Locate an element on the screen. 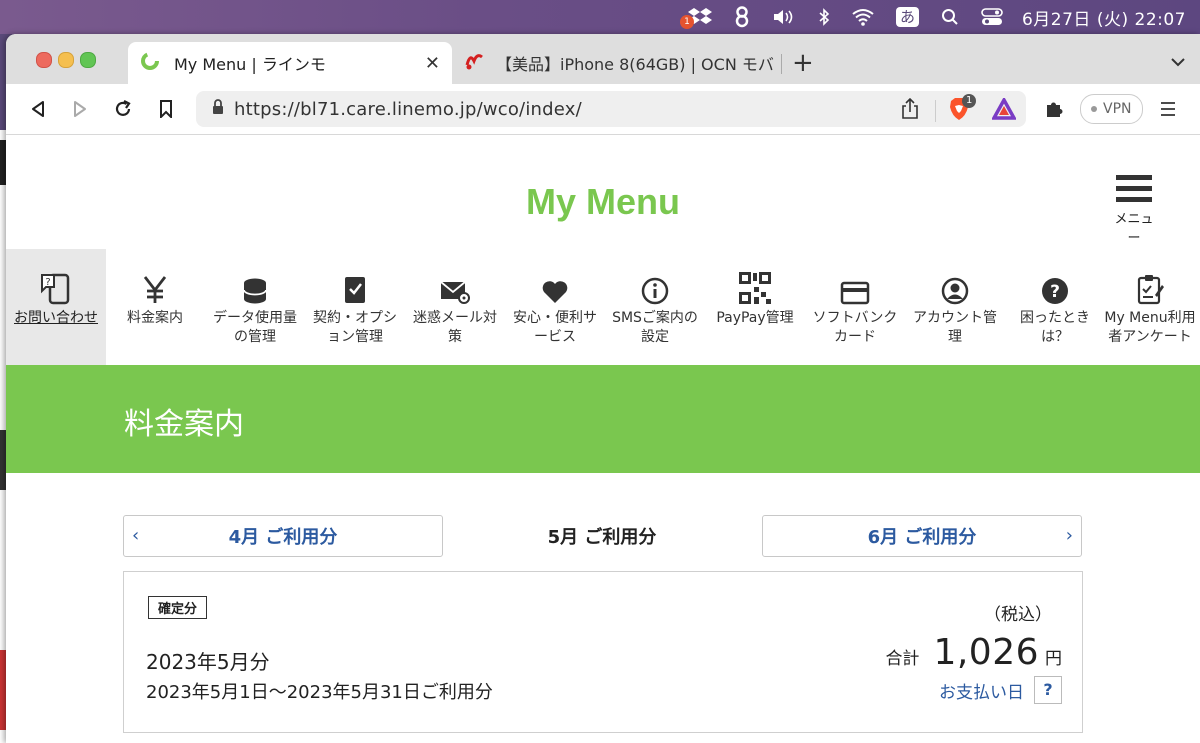 The image size is (1200, 743). tab-title: 【美品】iPhone 8(64GB) | OCN モバ is located at coordinates (635, 64).